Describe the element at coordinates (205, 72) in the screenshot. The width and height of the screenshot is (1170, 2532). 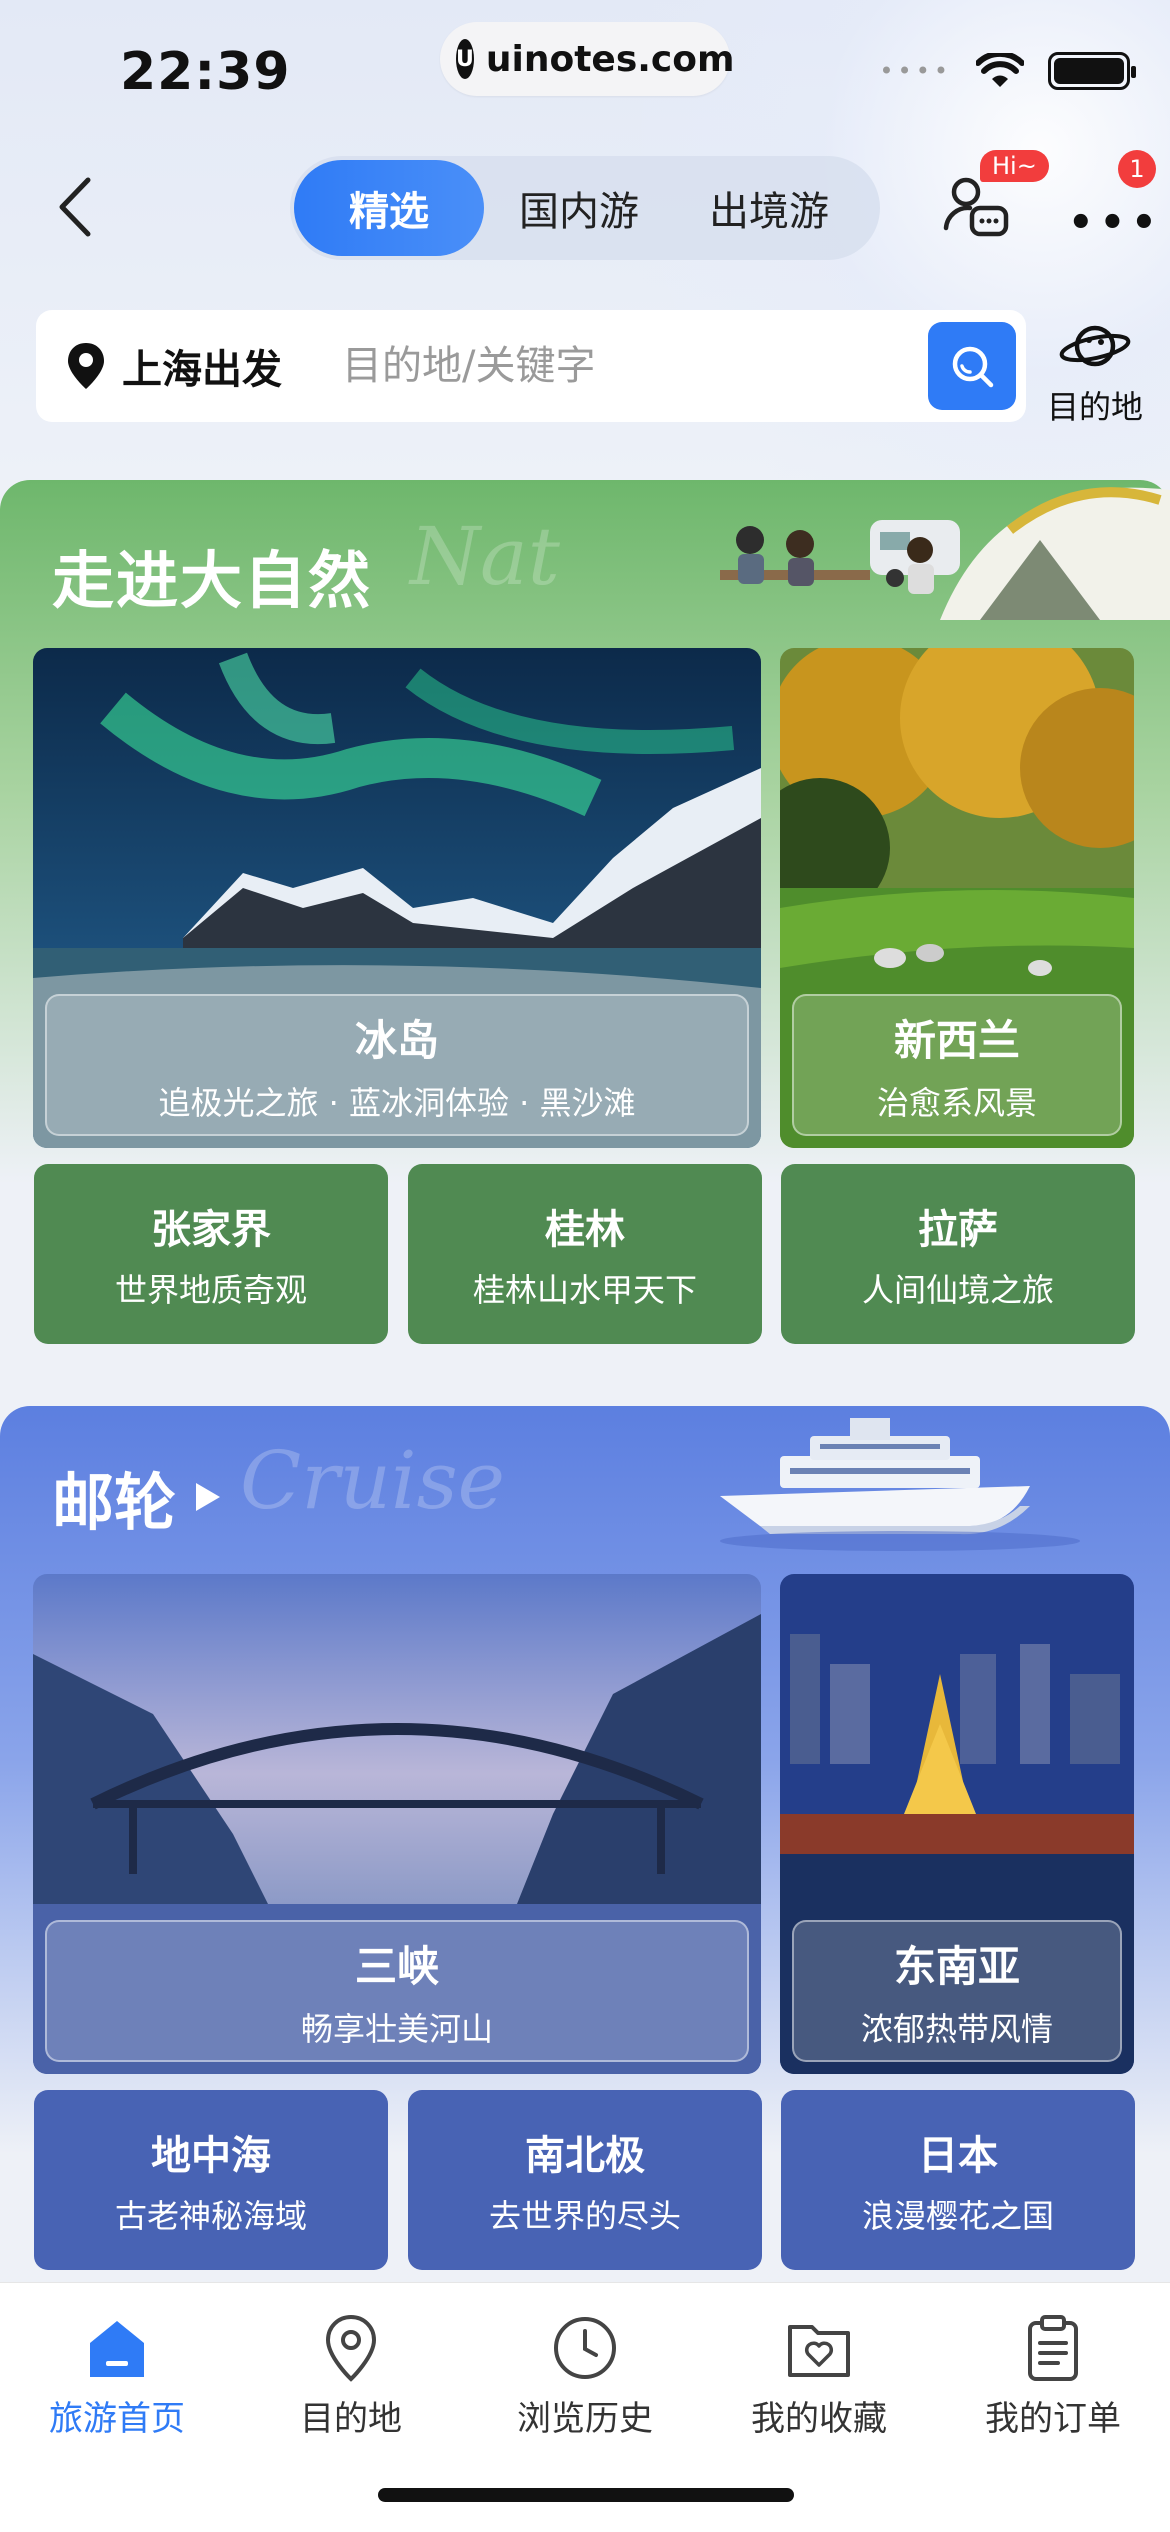
I see `status-time: 22:39` at that location.